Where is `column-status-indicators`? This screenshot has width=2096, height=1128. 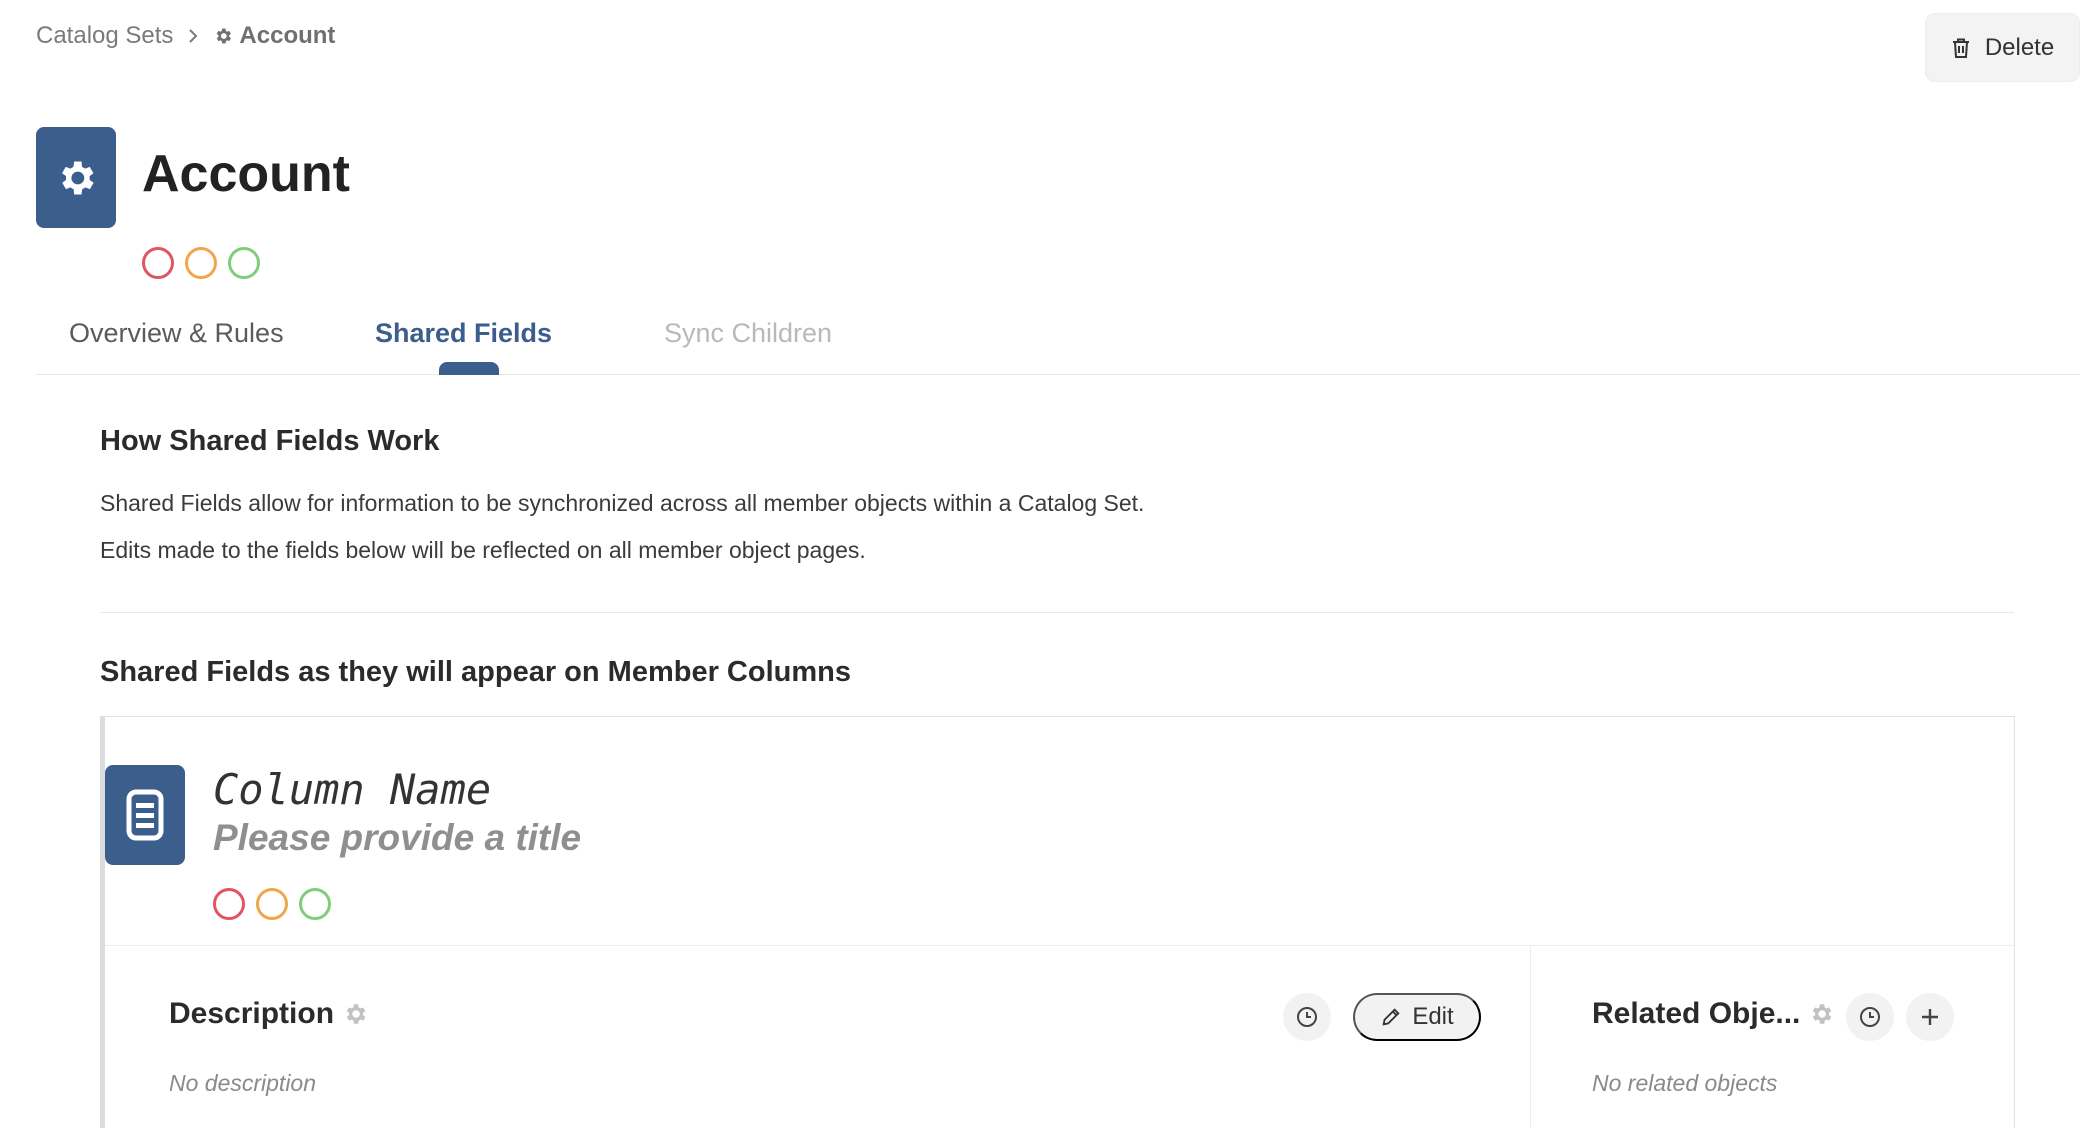 column-status-indicators is located at coordinates (272, 904).